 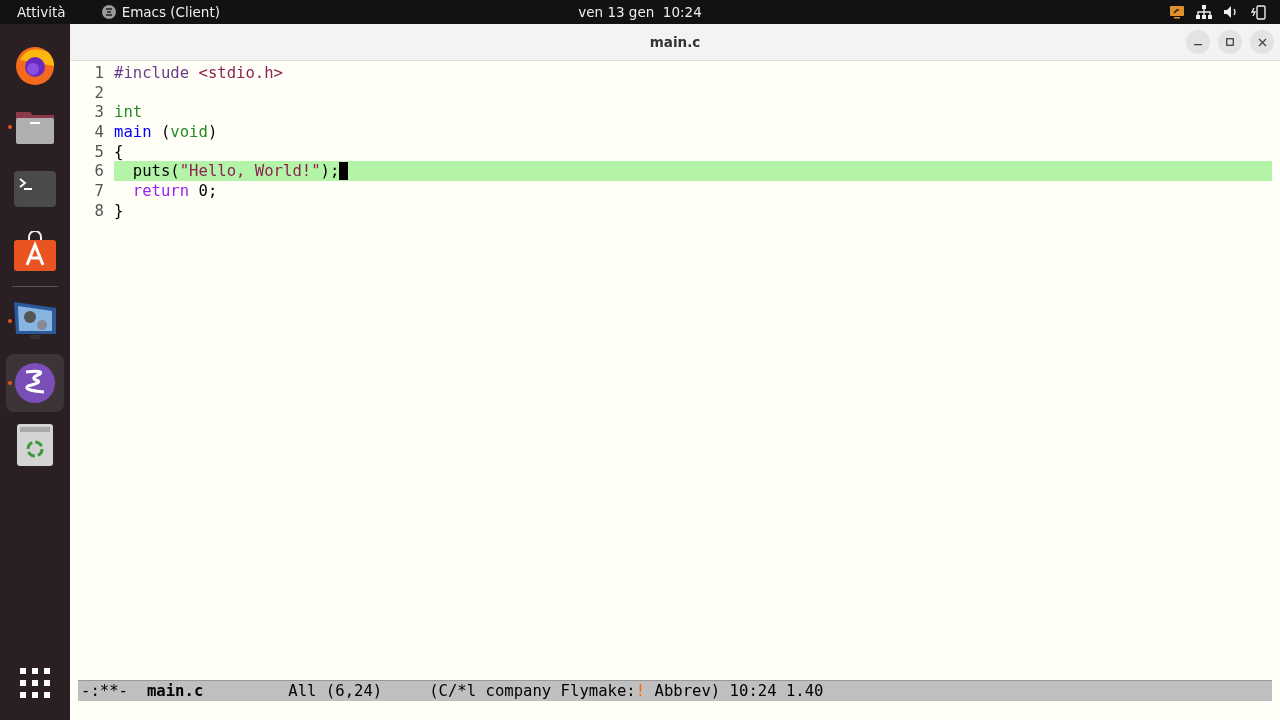 I want to click on maximize-icon, so click(x=1230, y=42).